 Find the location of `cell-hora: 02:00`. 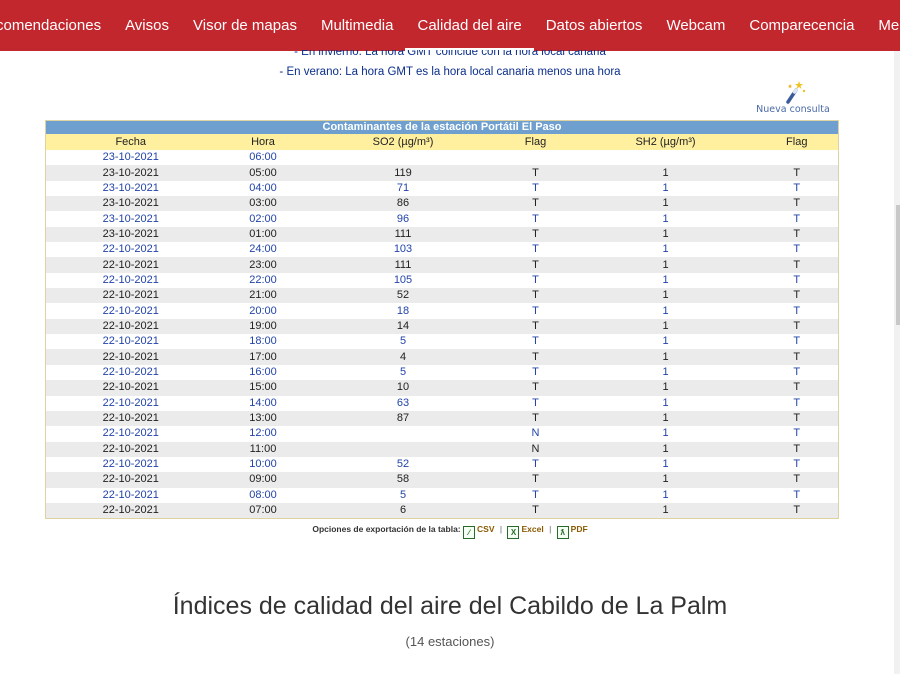

cell-hora: 02:00 is located at coordinates (263, 219).